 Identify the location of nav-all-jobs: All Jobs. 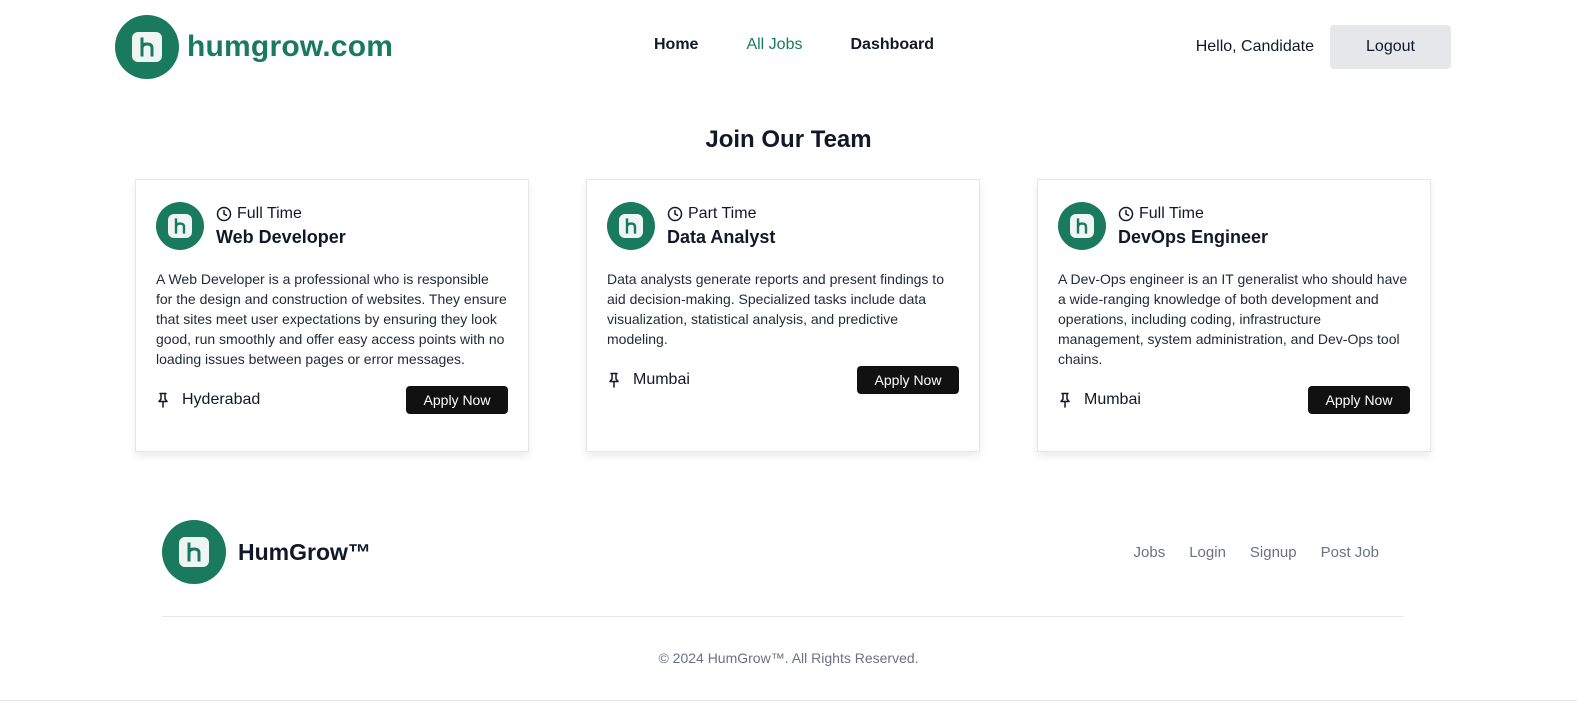
(774, 45).